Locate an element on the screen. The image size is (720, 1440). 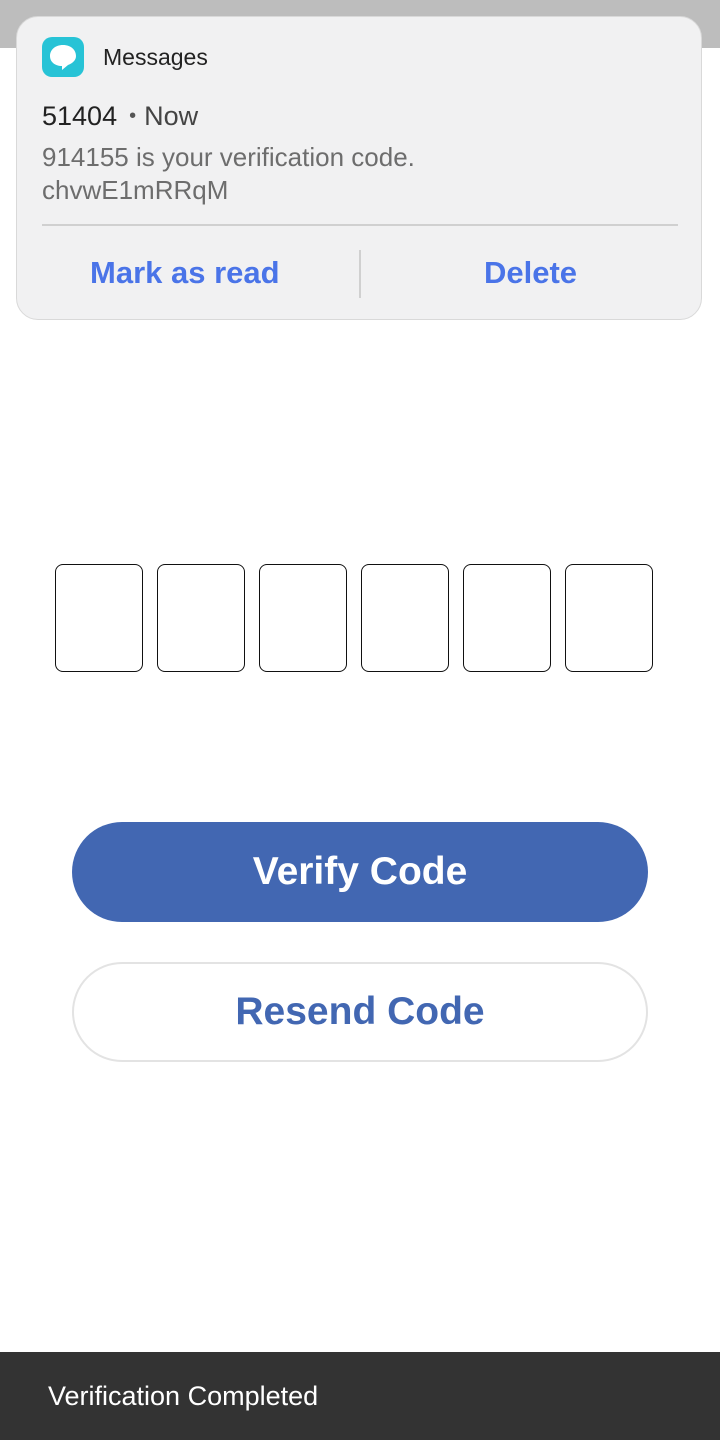
action-separator is located at coordinates (360, 274).